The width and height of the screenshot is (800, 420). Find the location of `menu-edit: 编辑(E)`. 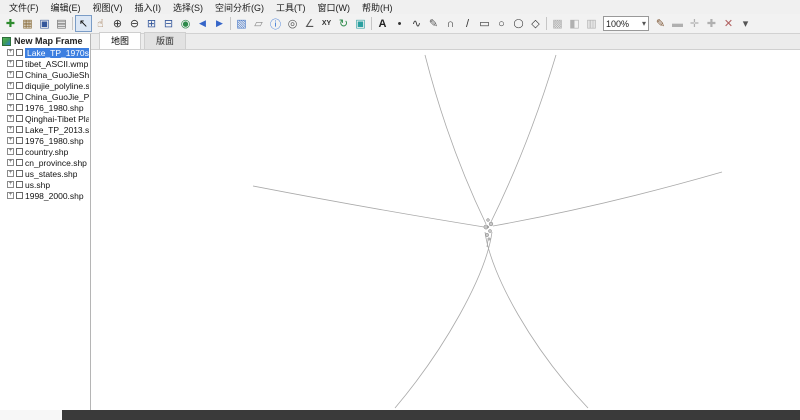

menu-edit: 编辑(E) is located at coordinates (66, 7).